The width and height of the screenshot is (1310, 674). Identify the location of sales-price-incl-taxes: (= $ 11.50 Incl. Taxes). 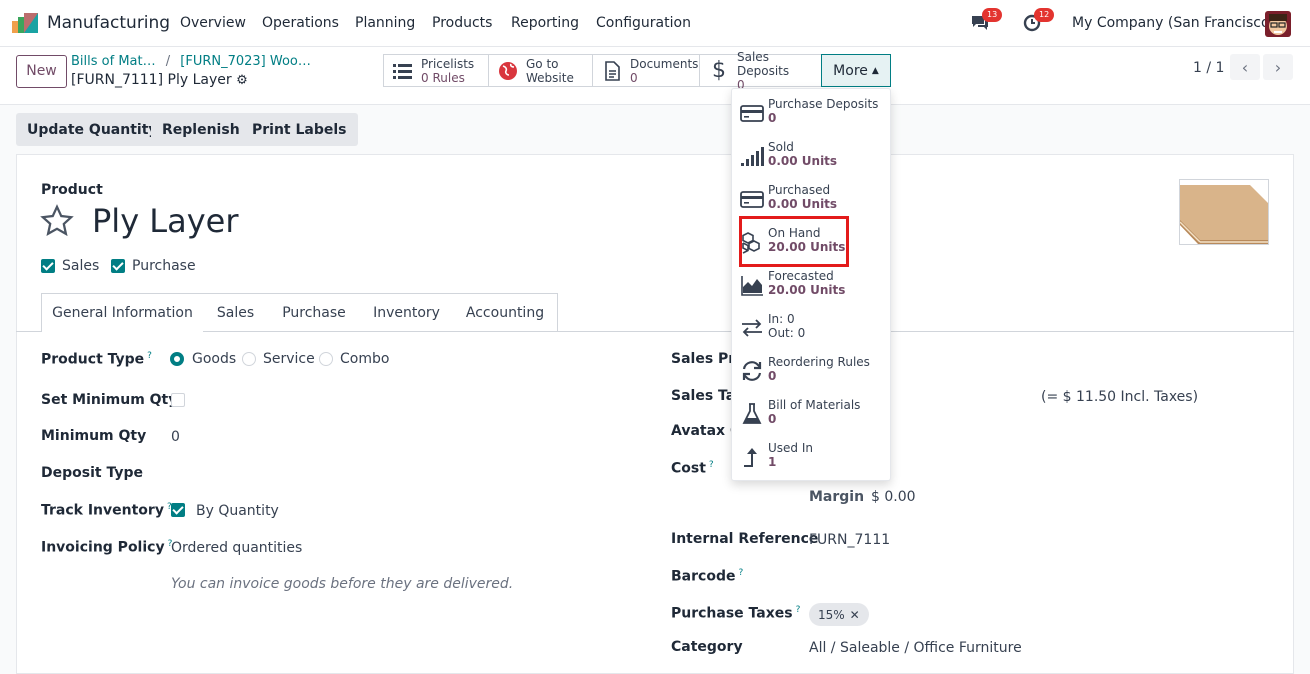
(1120, 397).